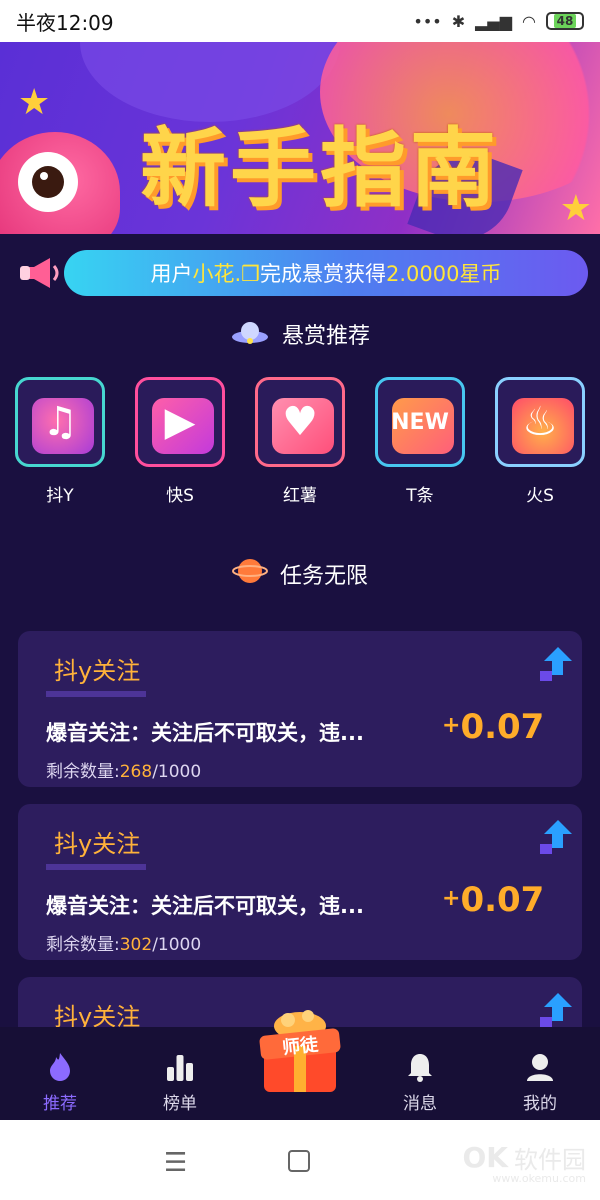 The image size is (600, 1200). I want to click on reward-notice: 用户 小花.❒ 完成悬赏获得 2.0000星币, so click(303, 273).